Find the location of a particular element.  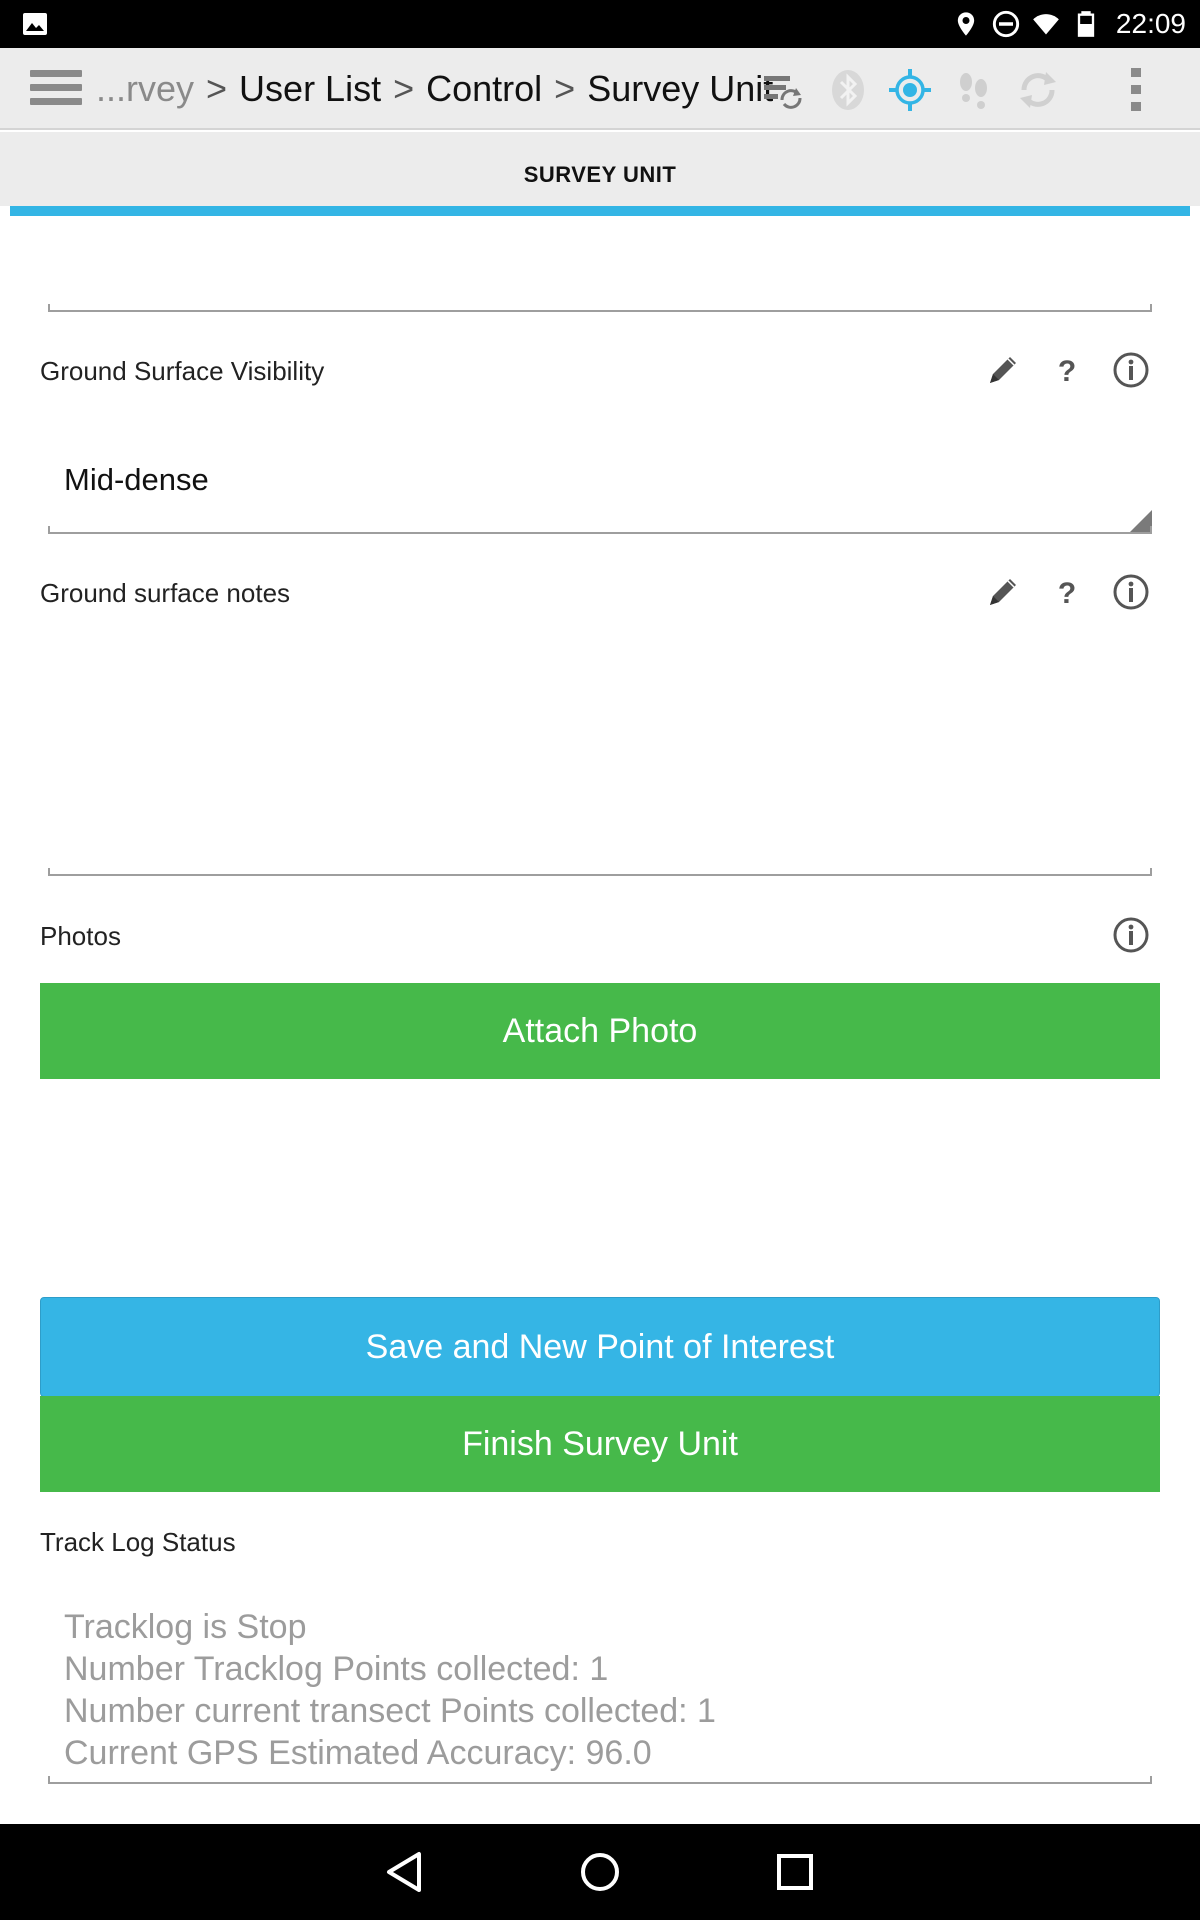

breadcrumb-control: Control is located at coordinates (484, 89).